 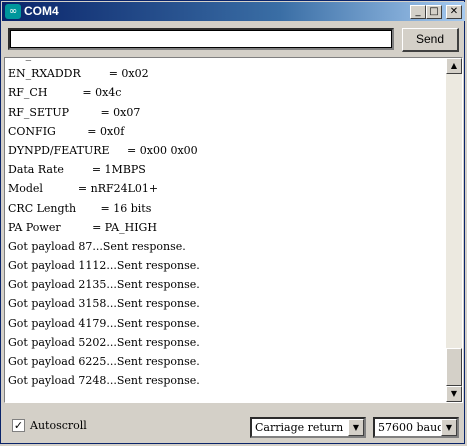 I want to click on maximize-button: □, so click(x=434, y=12).